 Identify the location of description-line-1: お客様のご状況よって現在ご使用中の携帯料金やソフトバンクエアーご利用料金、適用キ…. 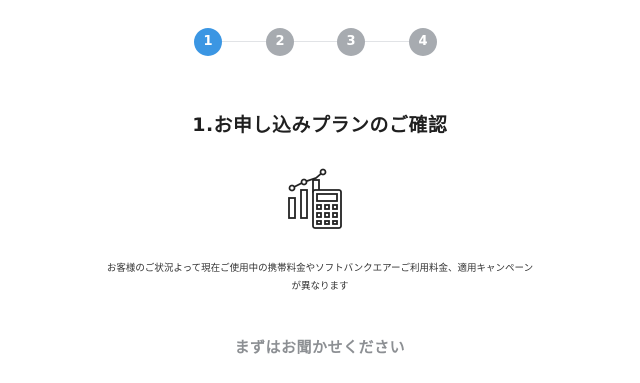
(320, 268).